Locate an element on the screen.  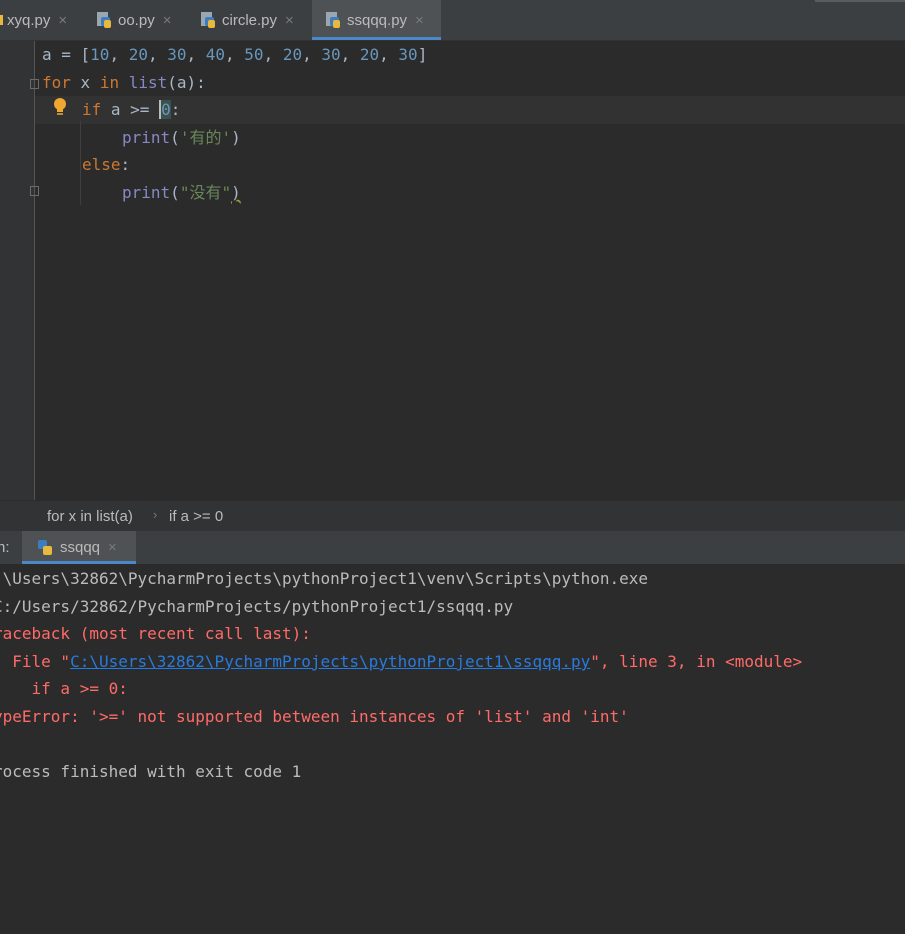
editor-gutter is located at coordinates (17, 270).